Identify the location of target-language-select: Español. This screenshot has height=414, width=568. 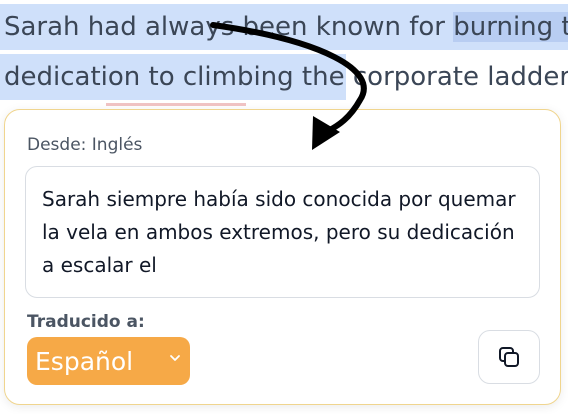
(108, 361).